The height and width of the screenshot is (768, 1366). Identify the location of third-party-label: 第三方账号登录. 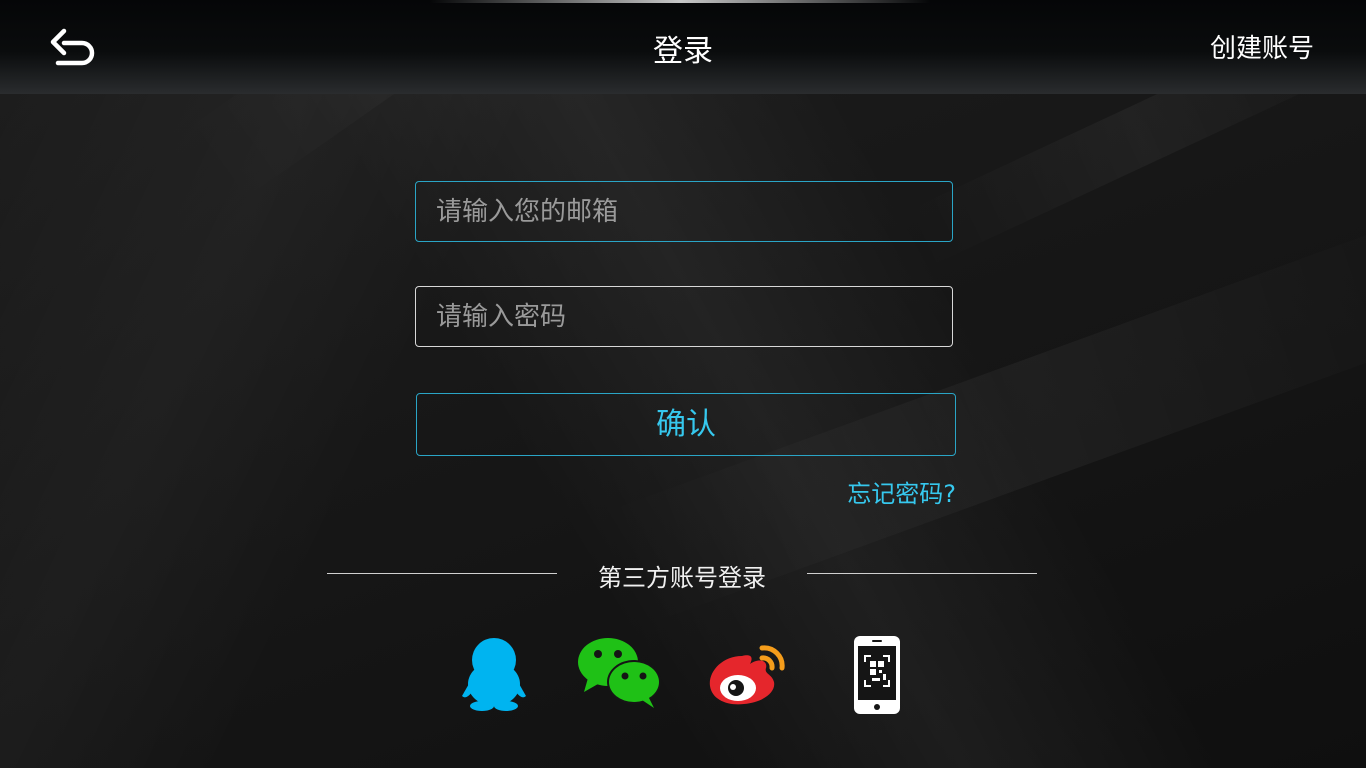
(682, 578).